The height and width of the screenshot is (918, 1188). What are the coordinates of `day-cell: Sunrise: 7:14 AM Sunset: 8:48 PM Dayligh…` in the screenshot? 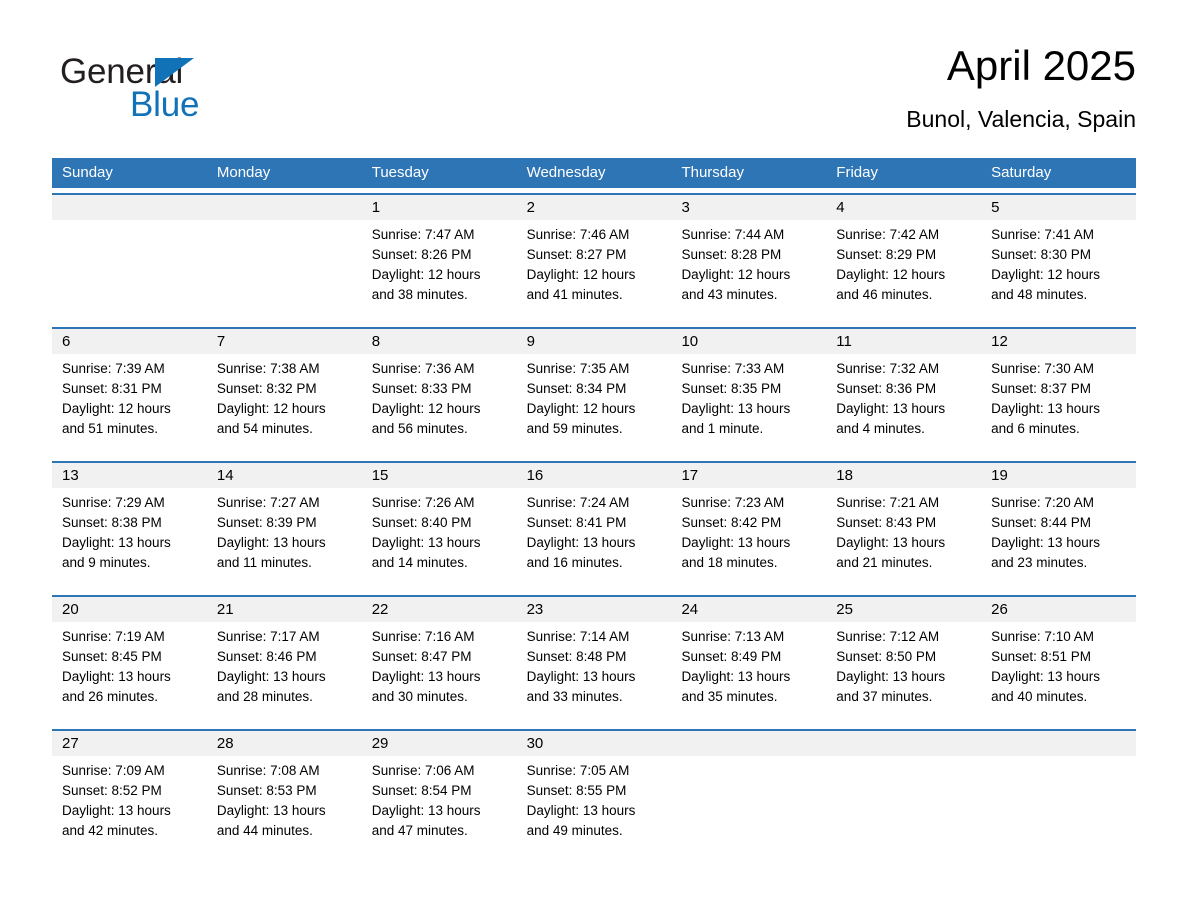 It's located at (594, 673).